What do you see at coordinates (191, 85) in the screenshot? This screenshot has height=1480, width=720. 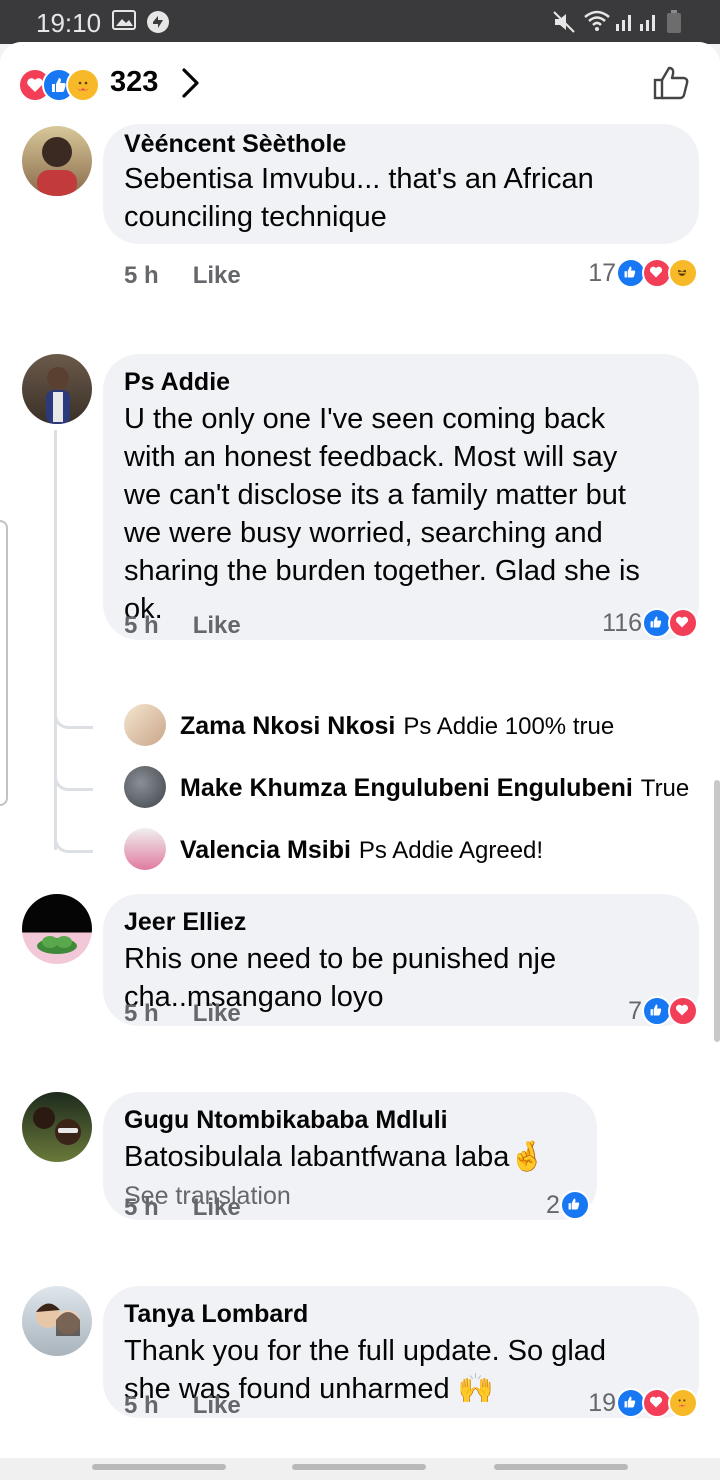 I see `chevron-right-icon` at bounding box center [191, 85].